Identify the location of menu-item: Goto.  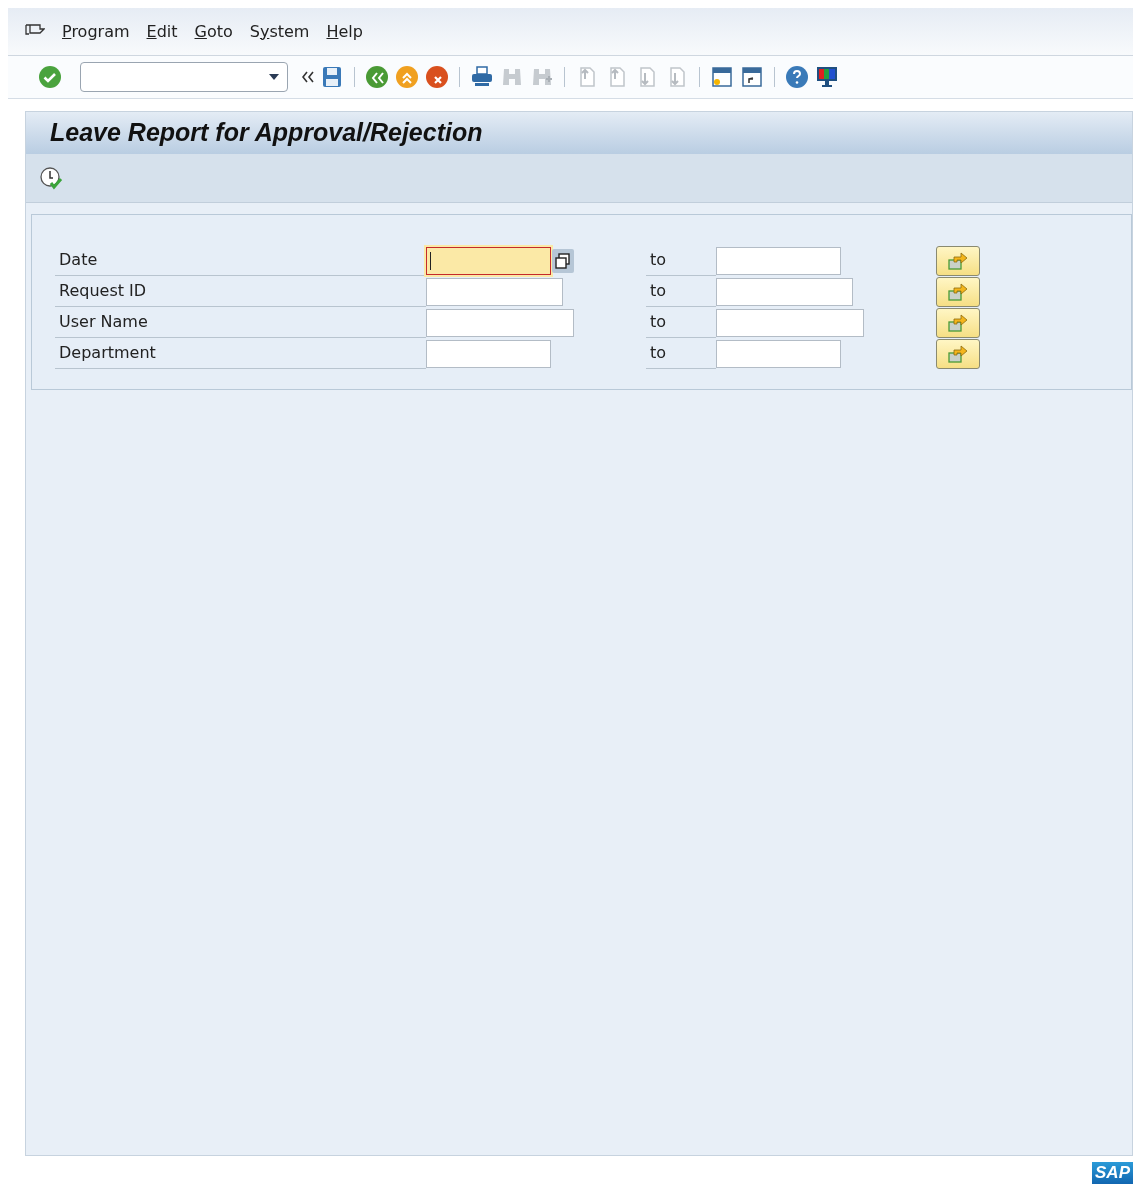
(213, 31).